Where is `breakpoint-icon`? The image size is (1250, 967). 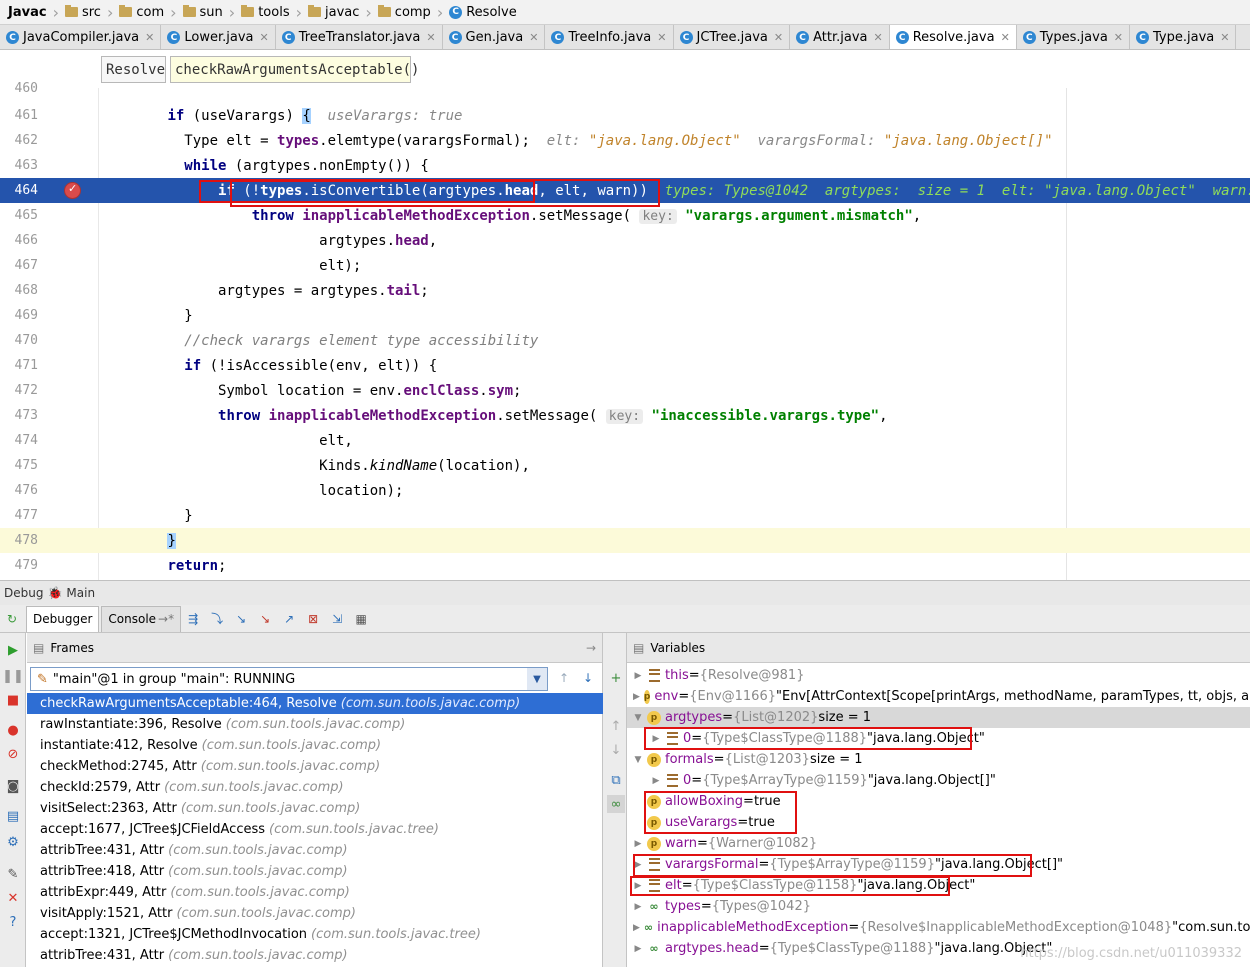 breakpoint-icon is located at coordinates (72, 190).